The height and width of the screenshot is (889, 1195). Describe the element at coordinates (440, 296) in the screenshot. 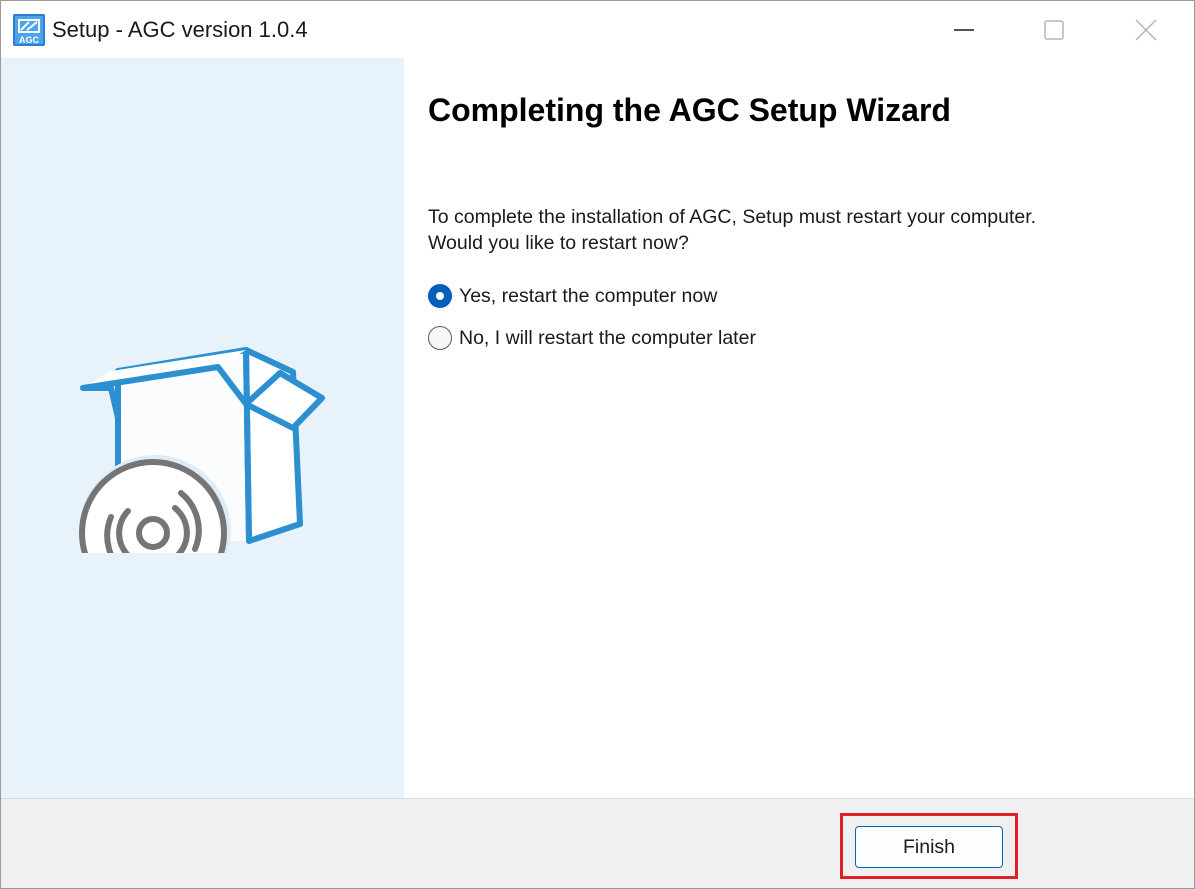

I see `radio-restart-now` at that location.